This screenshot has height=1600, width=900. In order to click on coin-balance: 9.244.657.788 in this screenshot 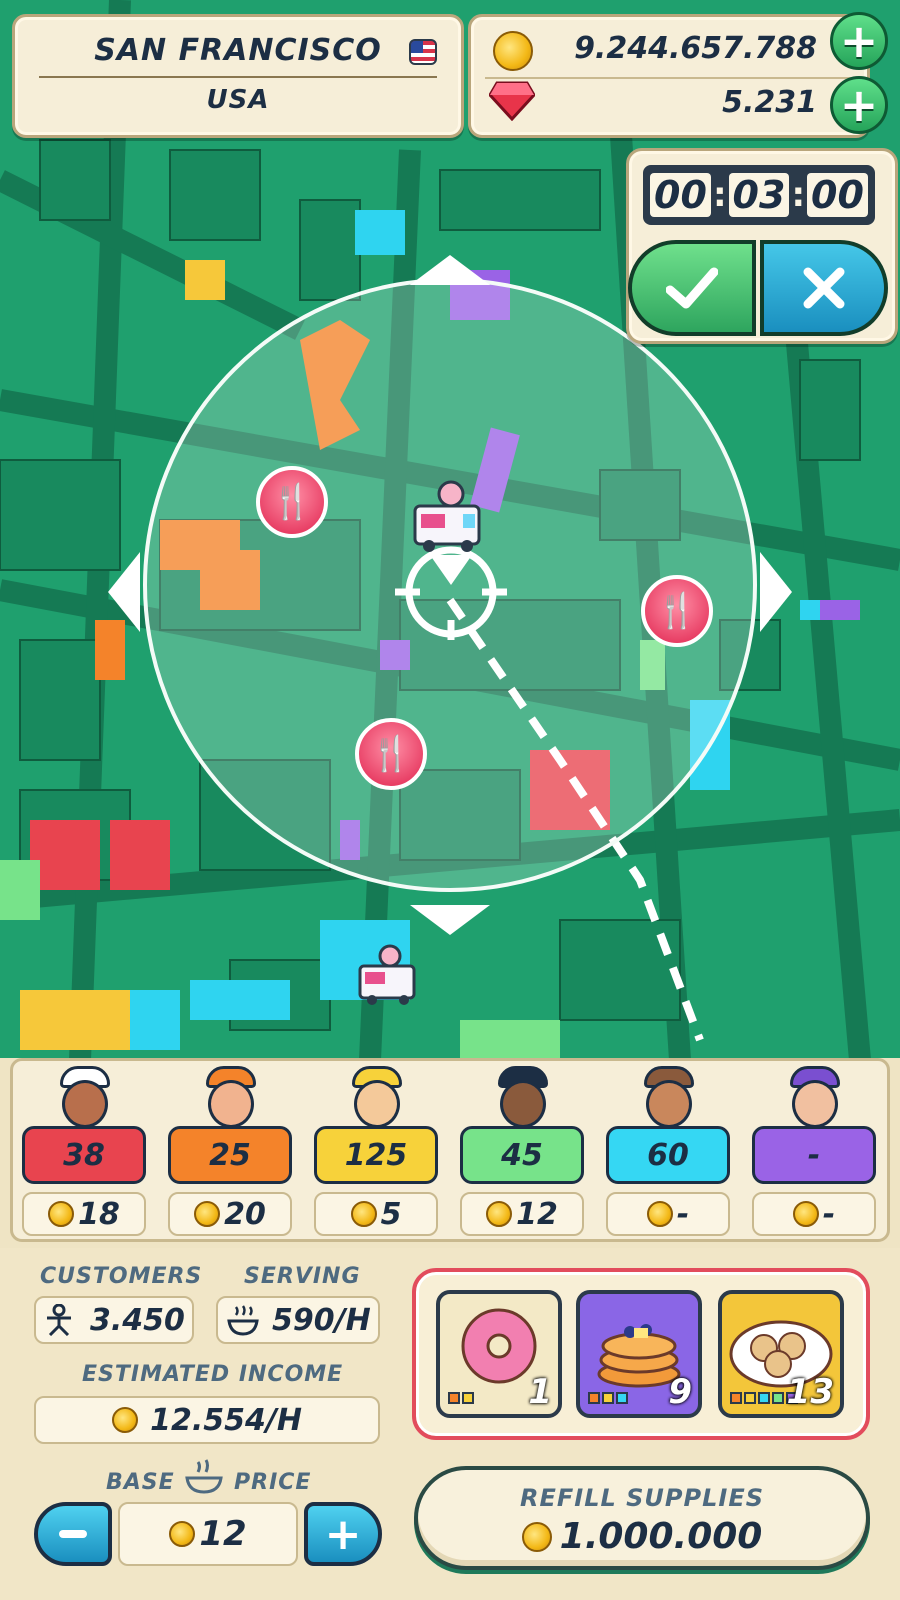, I will do `click(695, 48)`.